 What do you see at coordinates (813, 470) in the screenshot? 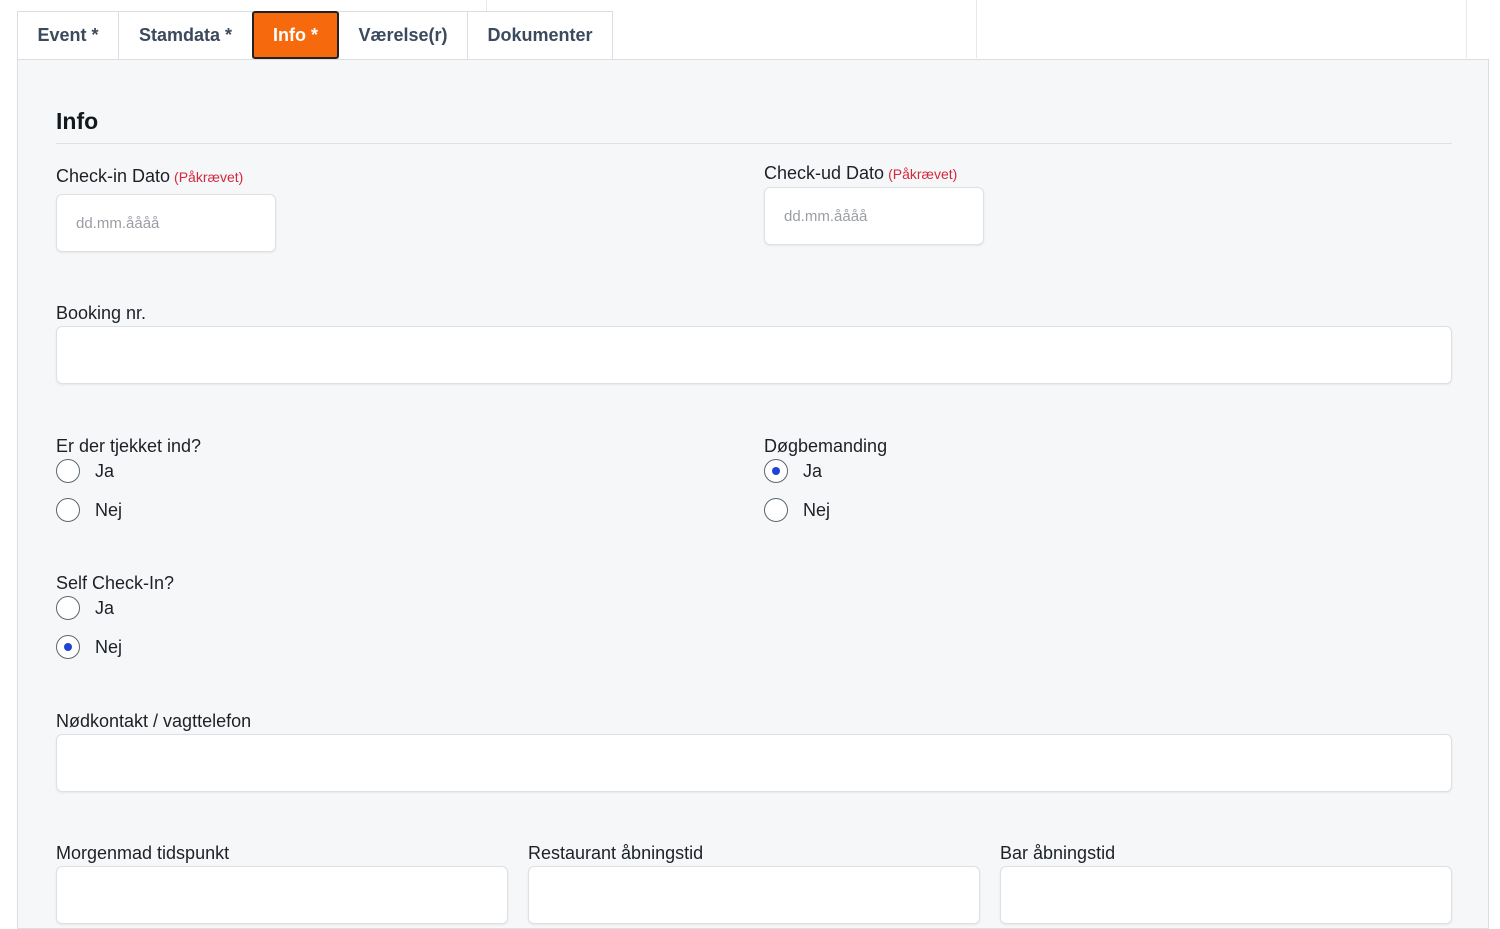
I see `staffing-ja-label: Ja` at bounding box center [813, 470].